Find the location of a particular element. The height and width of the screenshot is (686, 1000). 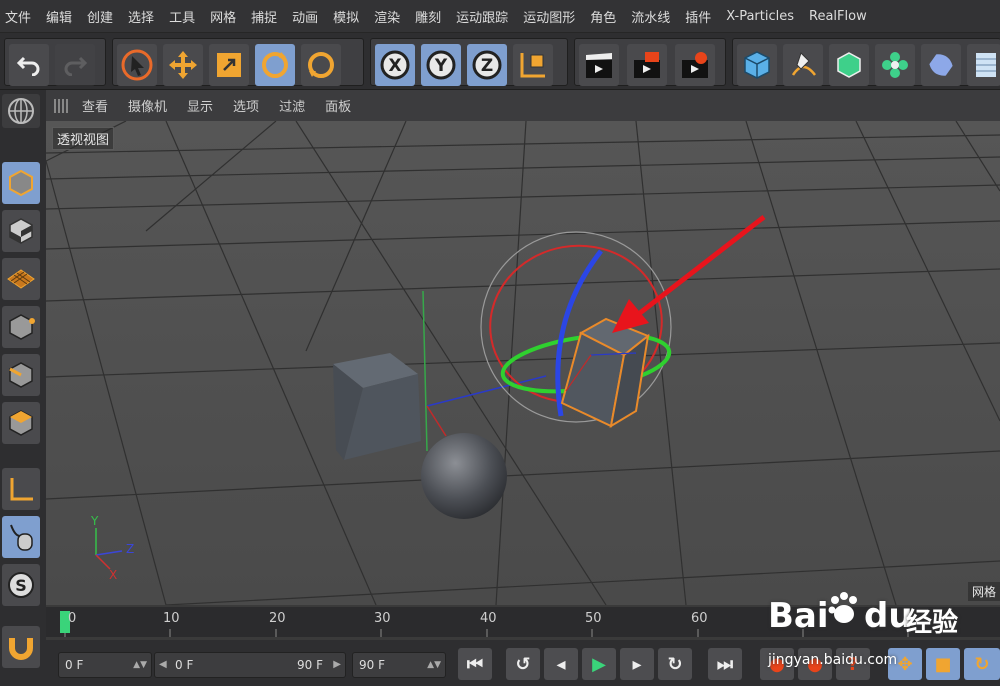

menu-item-6: 捕捉 is located at coordinates (266, 16).